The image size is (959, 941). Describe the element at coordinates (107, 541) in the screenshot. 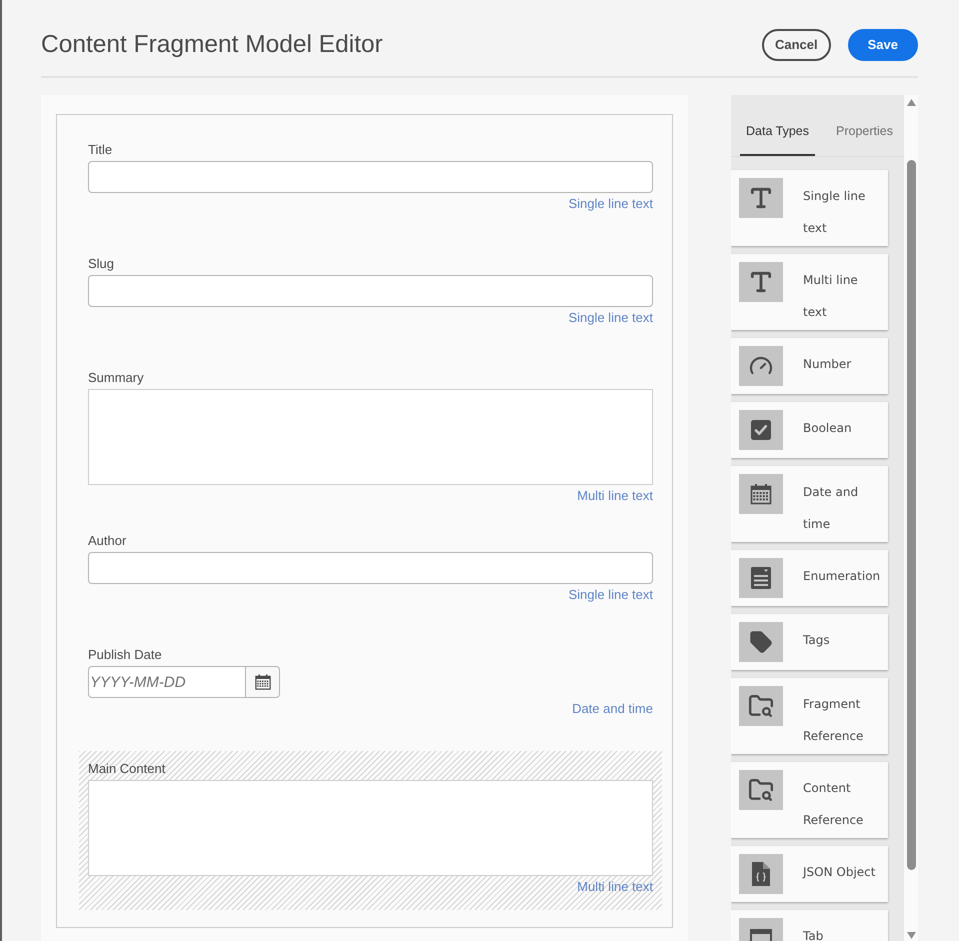

I see `field-label: Author` at that location.